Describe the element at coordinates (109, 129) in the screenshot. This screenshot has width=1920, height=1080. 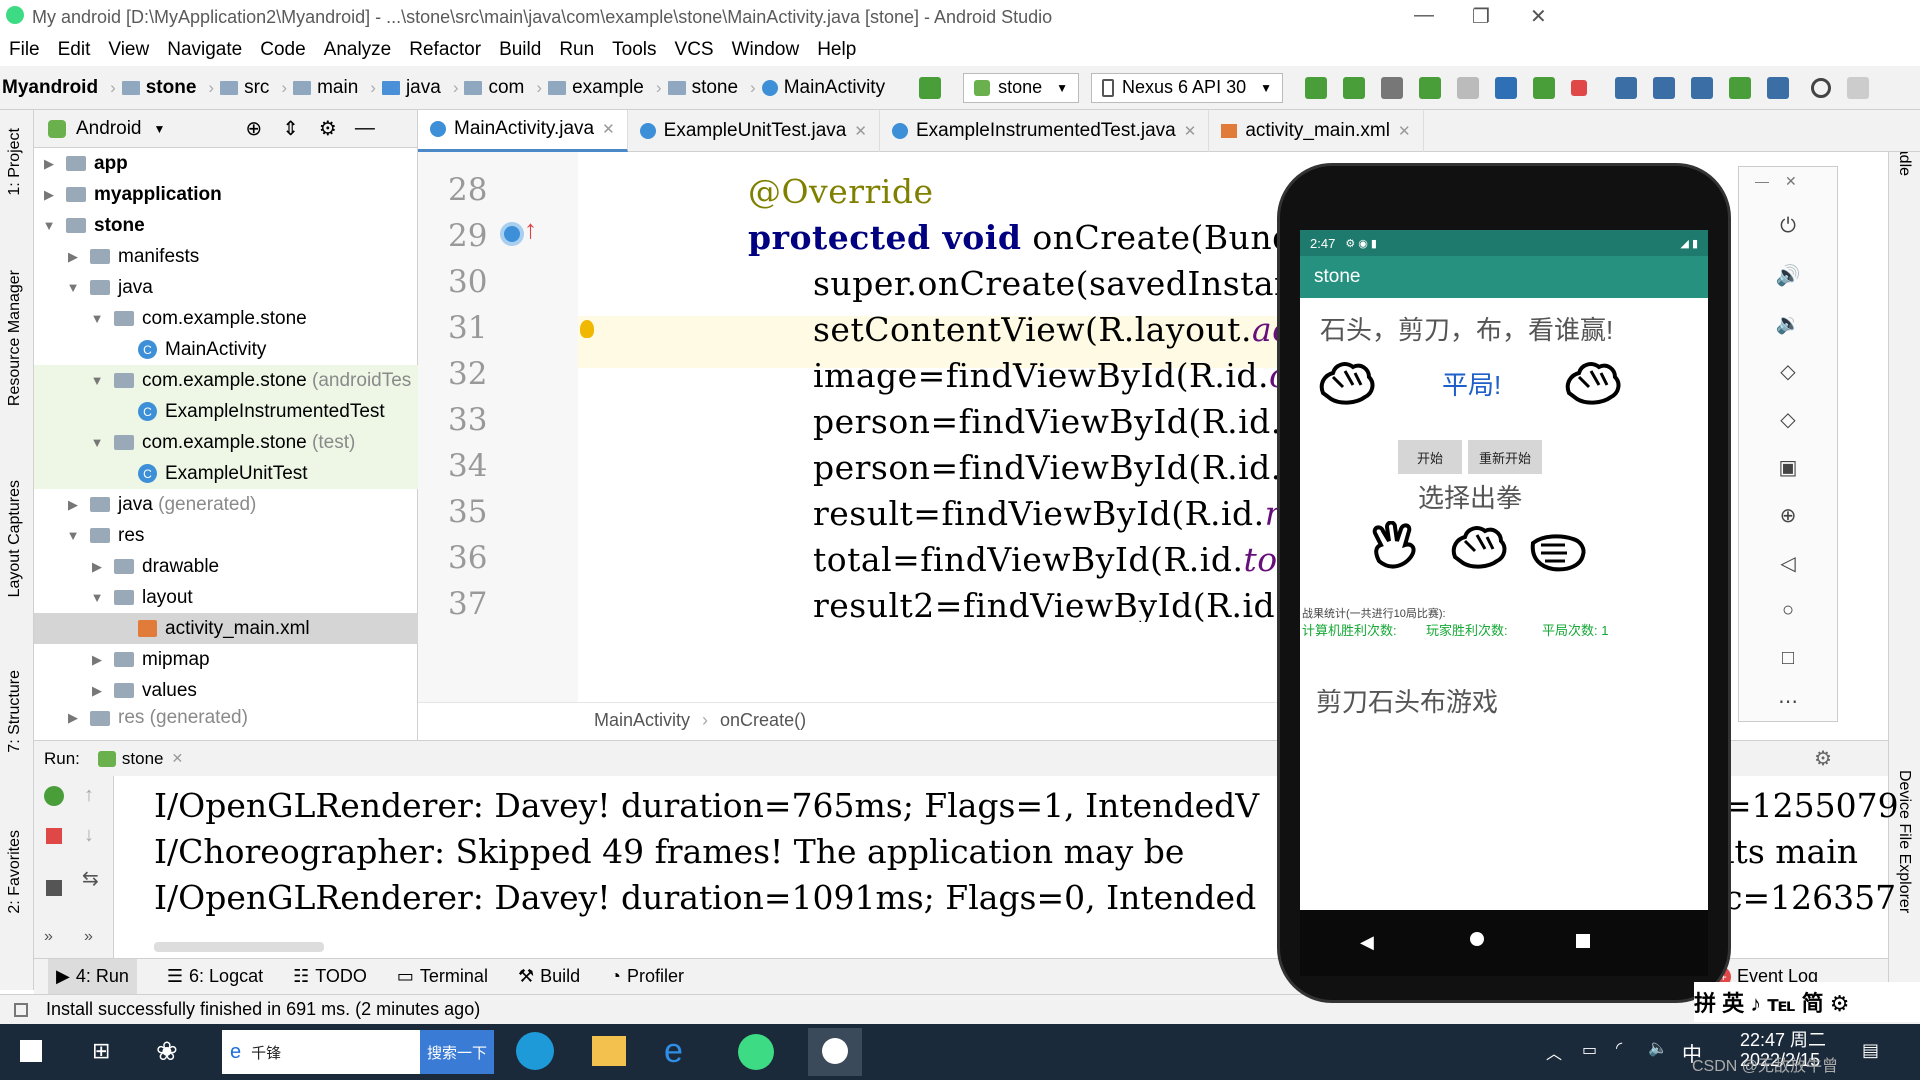
I see `project-view-select: Android` at that location.